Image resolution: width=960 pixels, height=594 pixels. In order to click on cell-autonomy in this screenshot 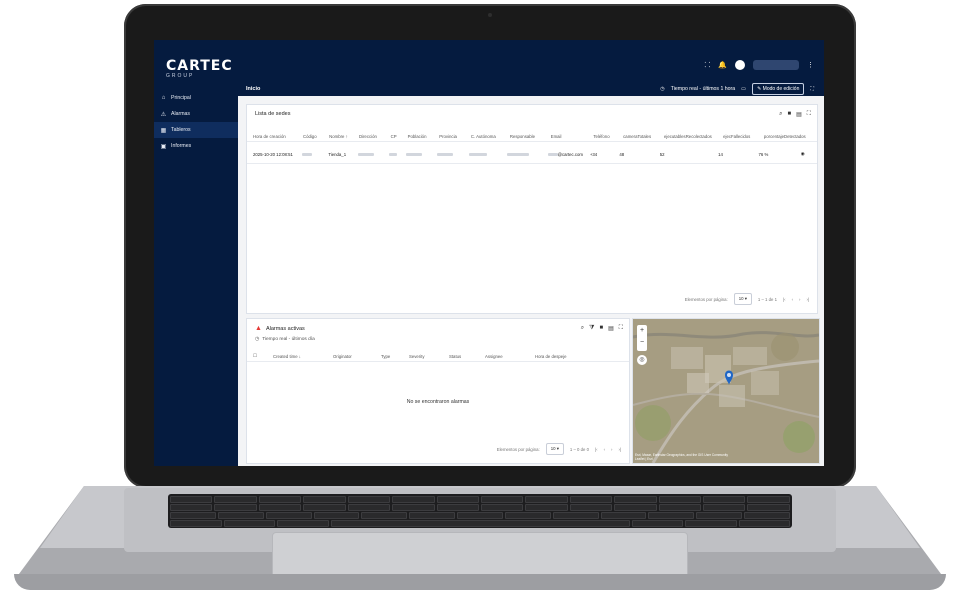, I will do `click(482, 154)`.